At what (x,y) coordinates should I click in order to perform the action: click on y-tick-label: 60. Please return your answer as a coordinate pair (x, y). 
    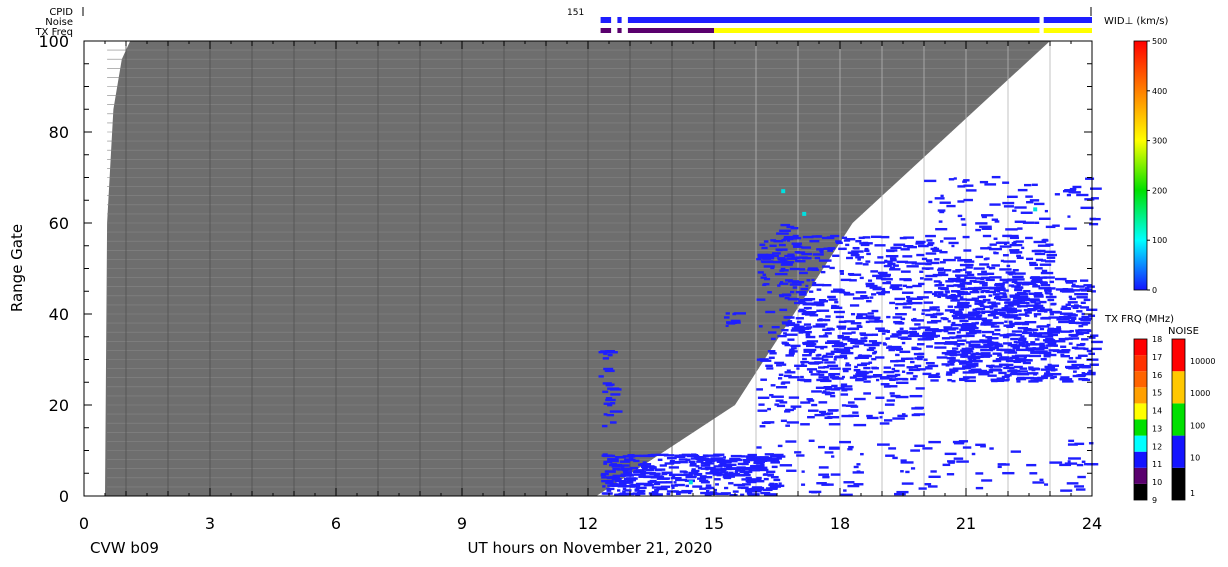
    Looking at the image, I should click on (59, 223).